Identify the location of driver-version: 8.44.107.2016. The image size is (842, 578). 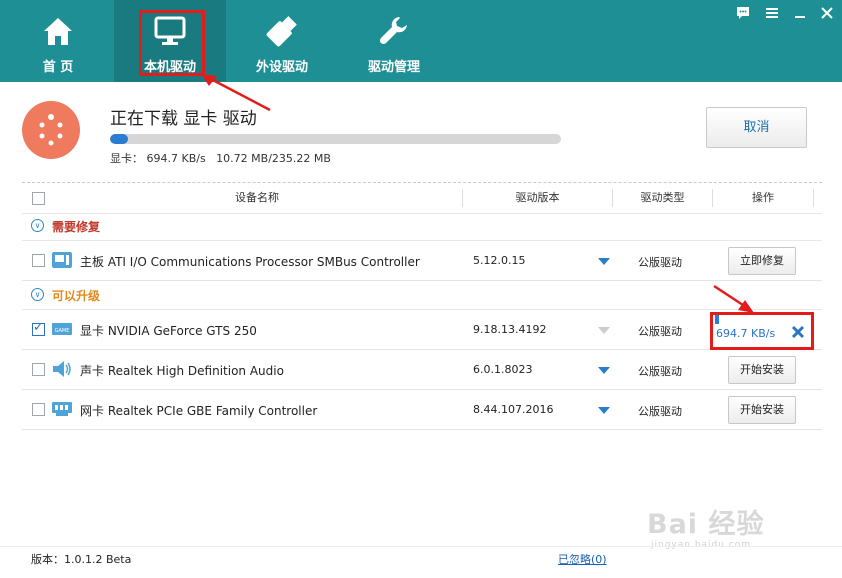
(513, 409).